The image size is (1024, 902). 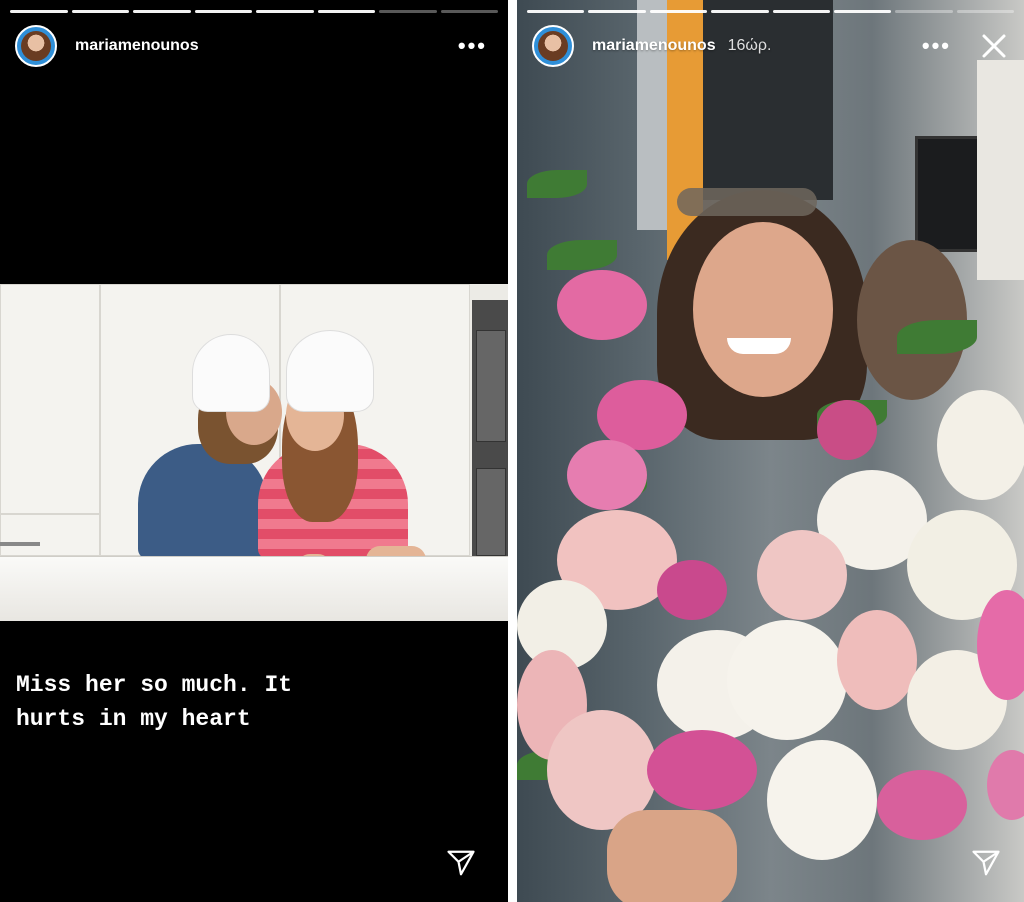 I want to click on story-timestamp: 16ώρ., so click(x=749, y=45).